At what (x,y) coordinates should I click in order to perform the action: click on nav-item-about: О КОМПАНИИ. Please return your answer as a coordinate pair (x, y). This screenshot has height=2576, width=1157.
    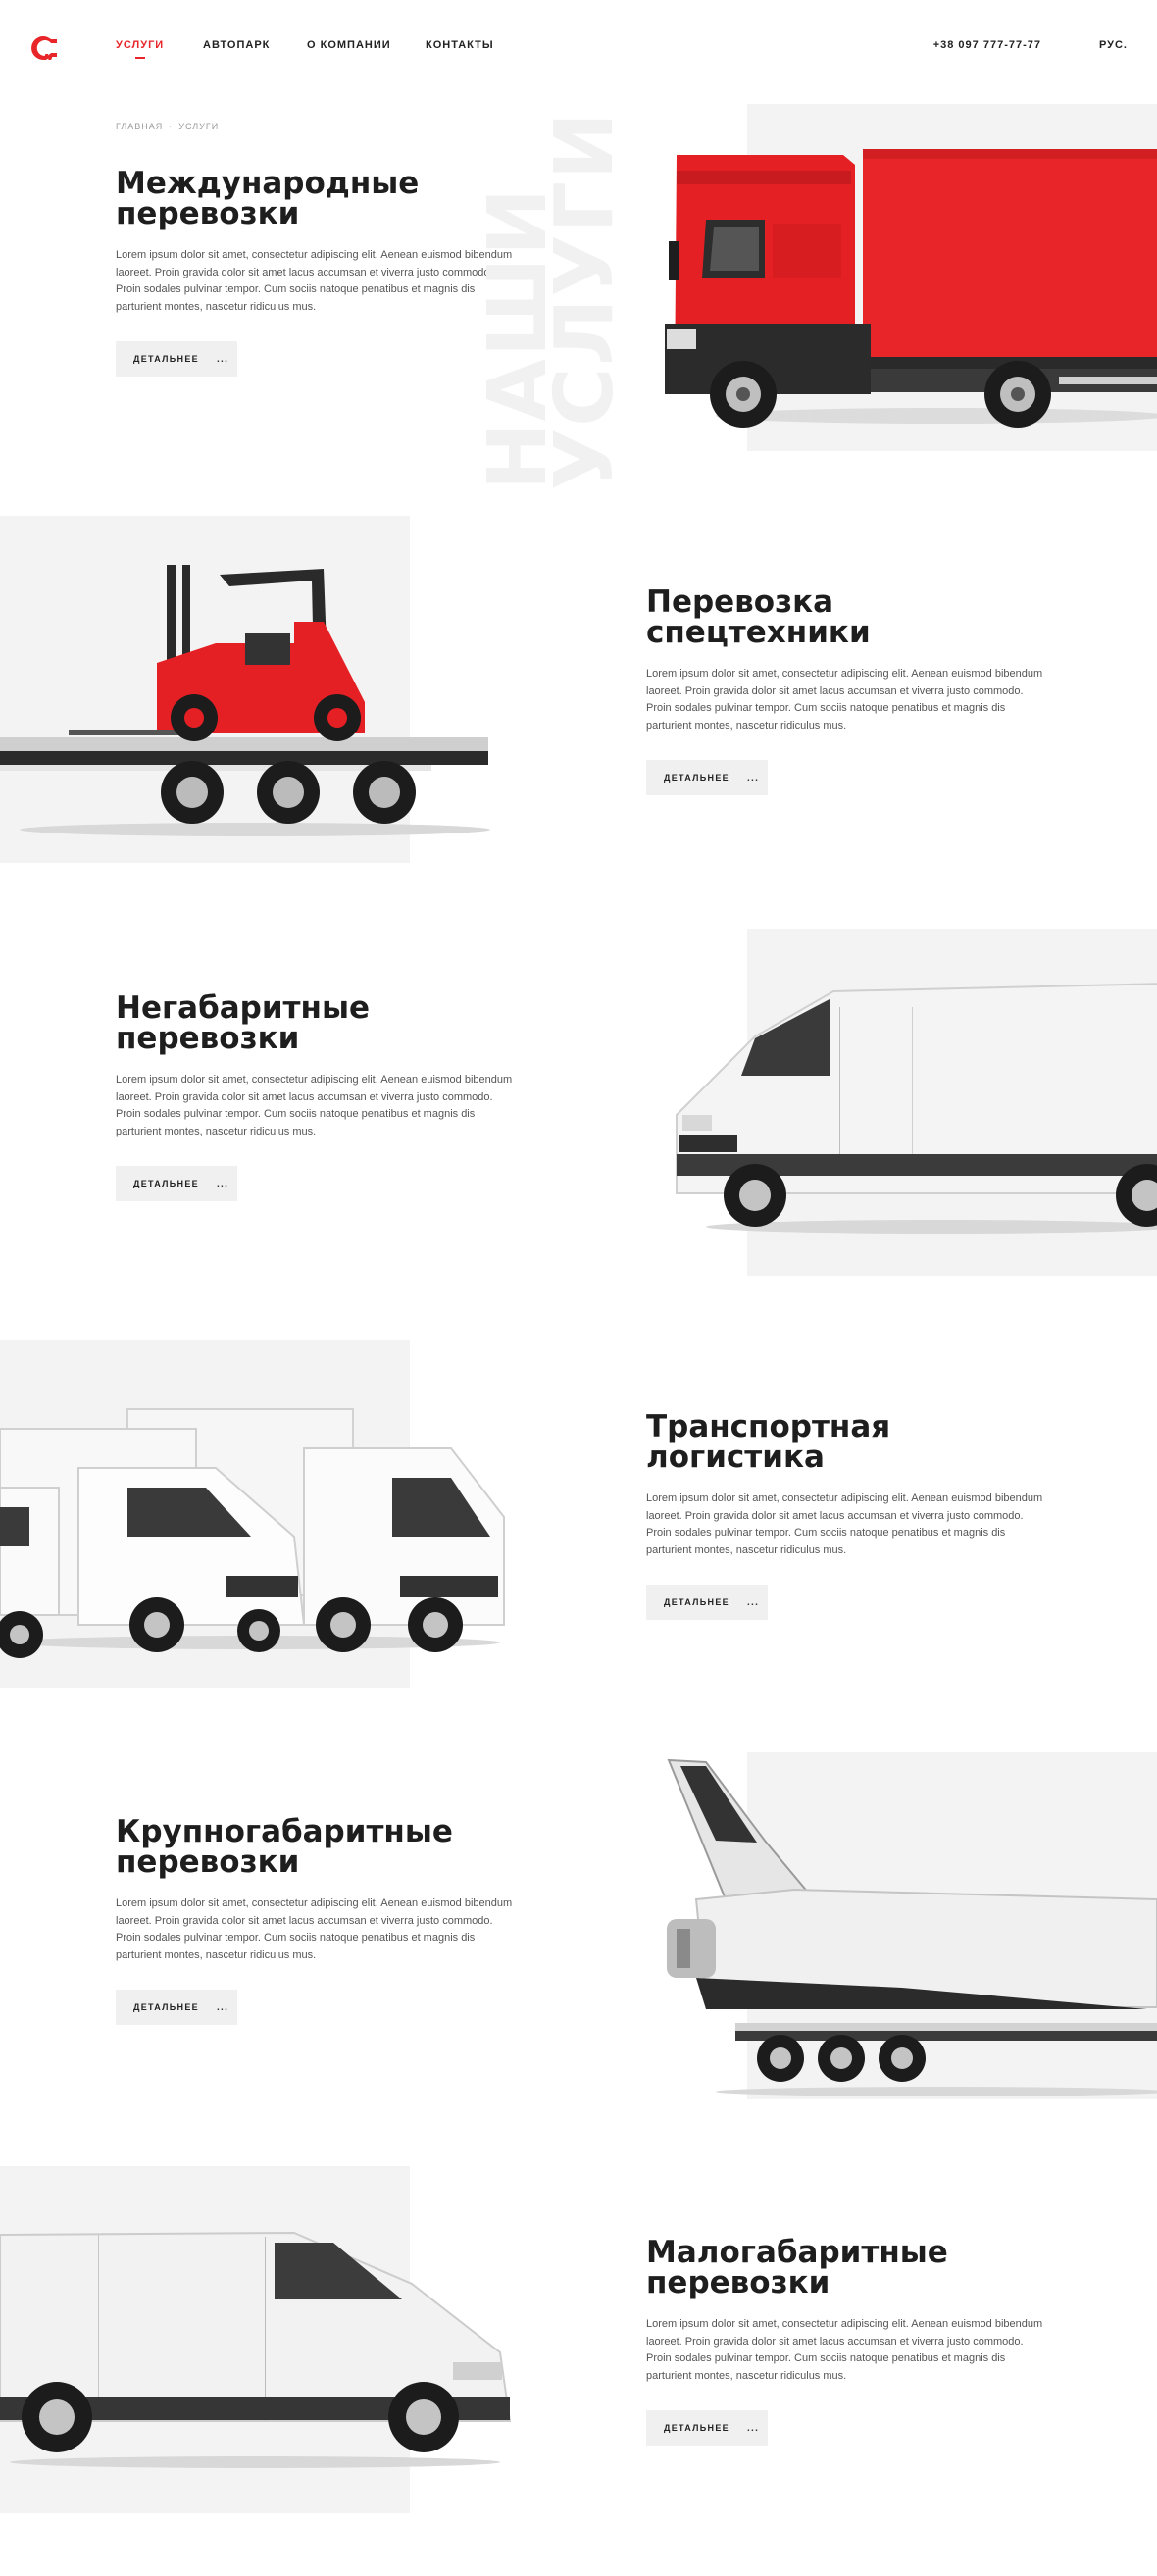
    Looking at the image, I should click on (349, 45).